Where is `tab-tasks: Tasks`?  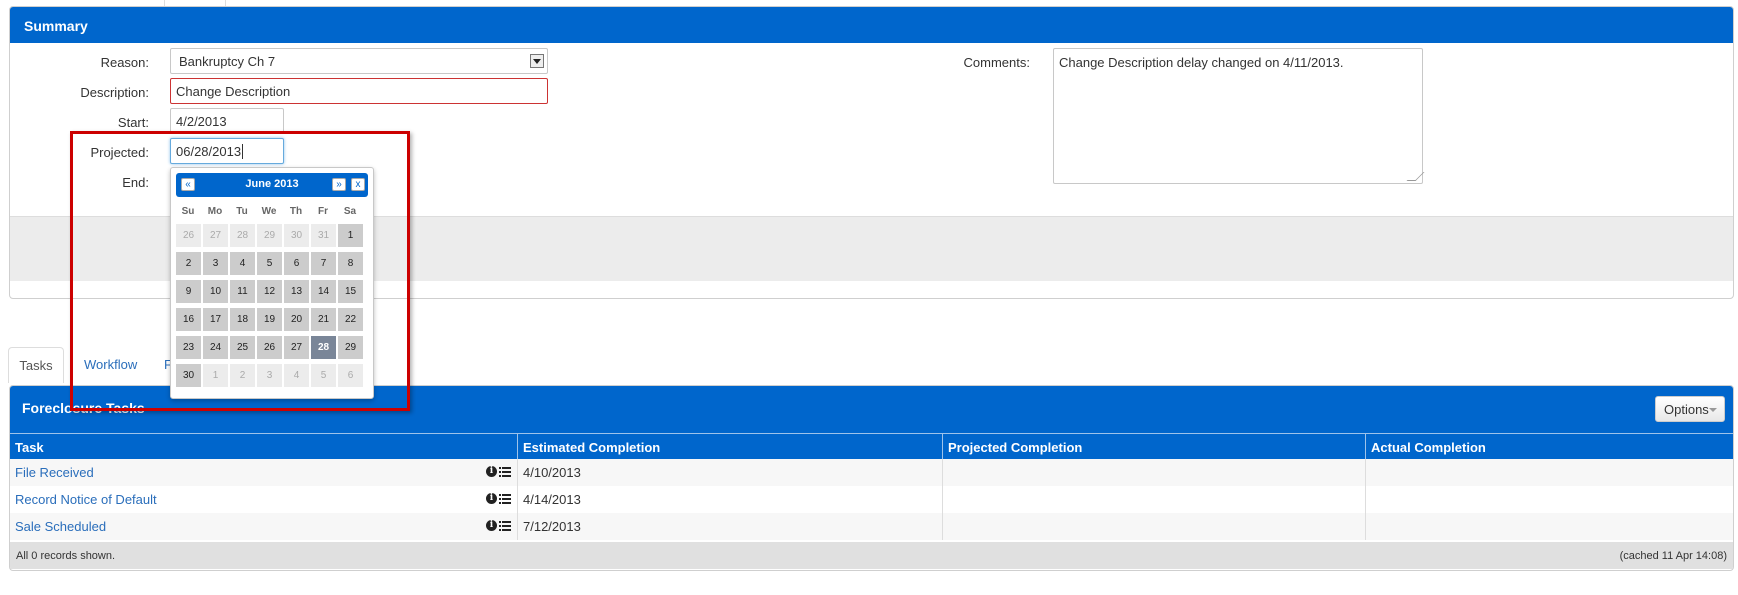
tab-tasks: Tasks is located at coordinates (36, 365).